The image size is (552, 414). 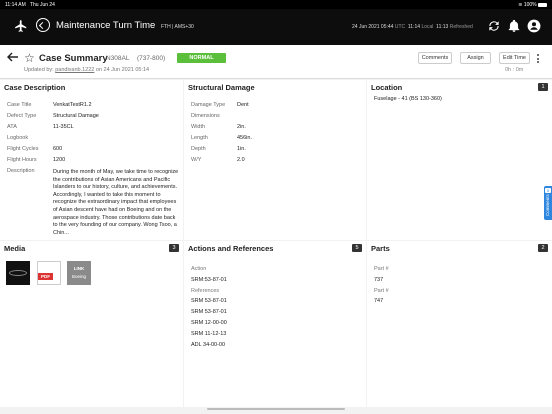 I want to click on field-value: 2in., so click(x=241, y=127).